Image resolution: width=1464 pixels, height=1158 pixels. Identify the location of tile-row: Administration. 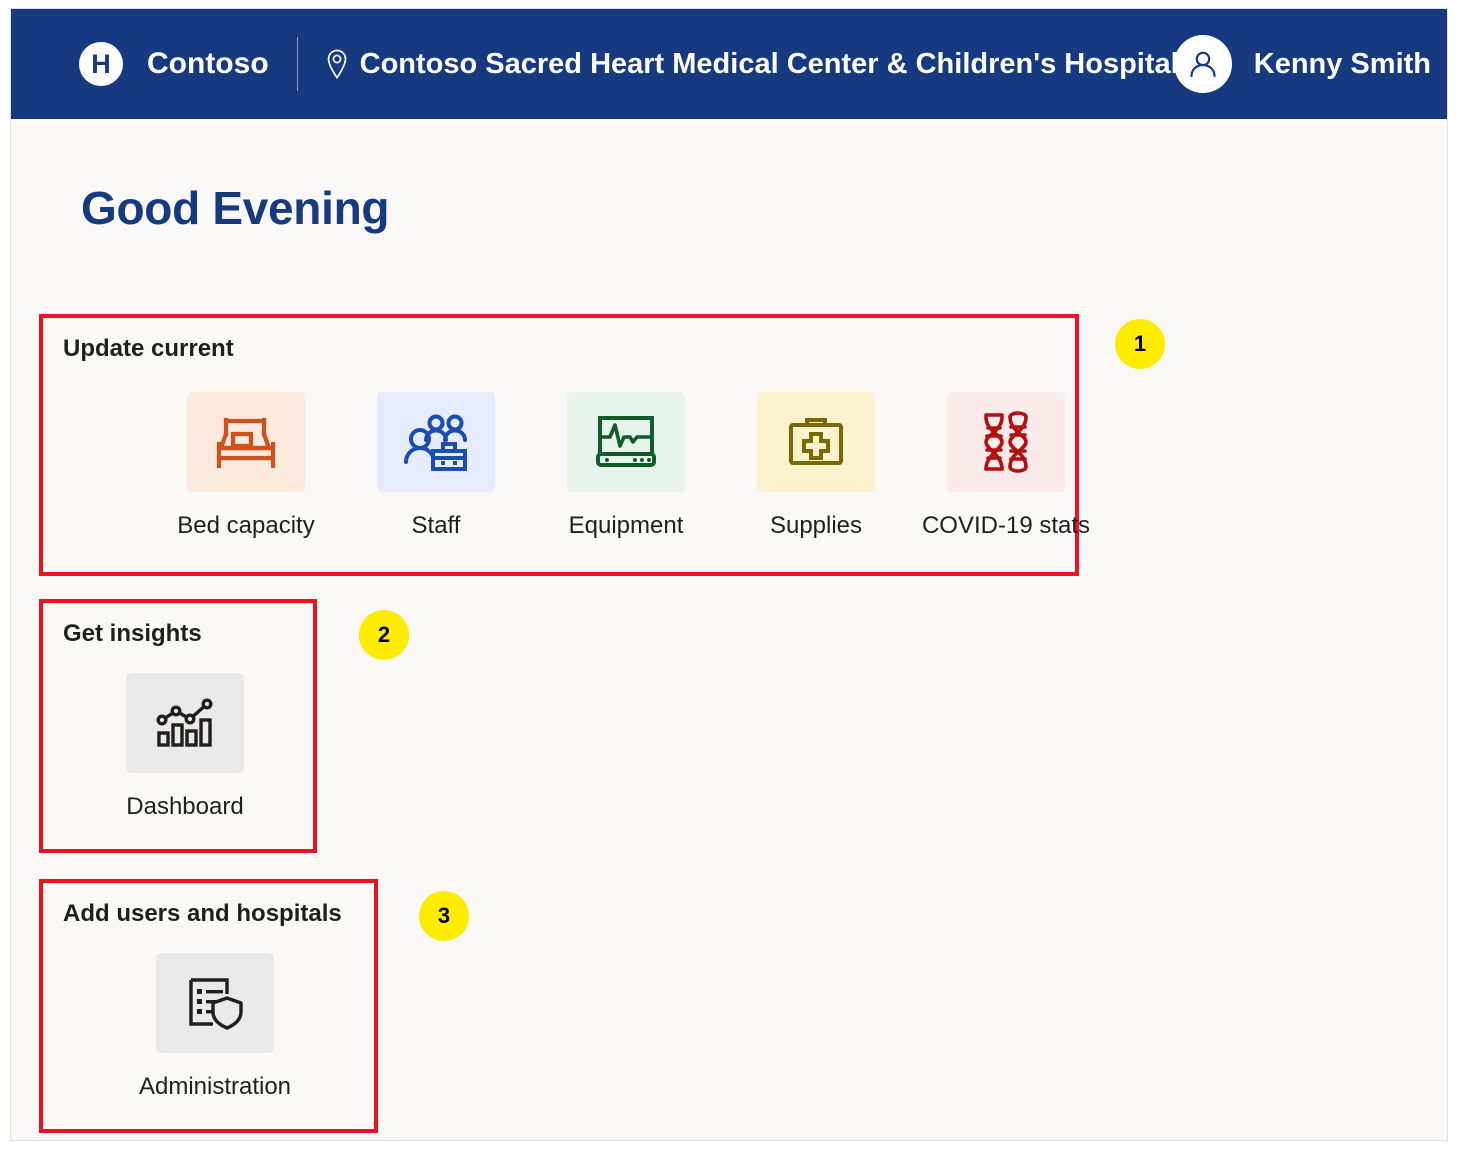
(215, 1027).